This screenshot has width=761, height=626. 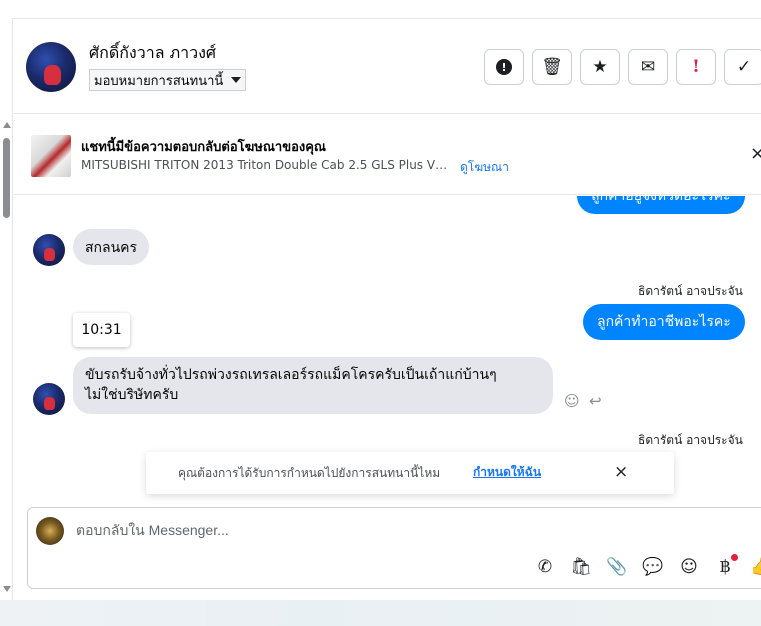 I want to click on star-button: ★, so click(x=600, y=67).